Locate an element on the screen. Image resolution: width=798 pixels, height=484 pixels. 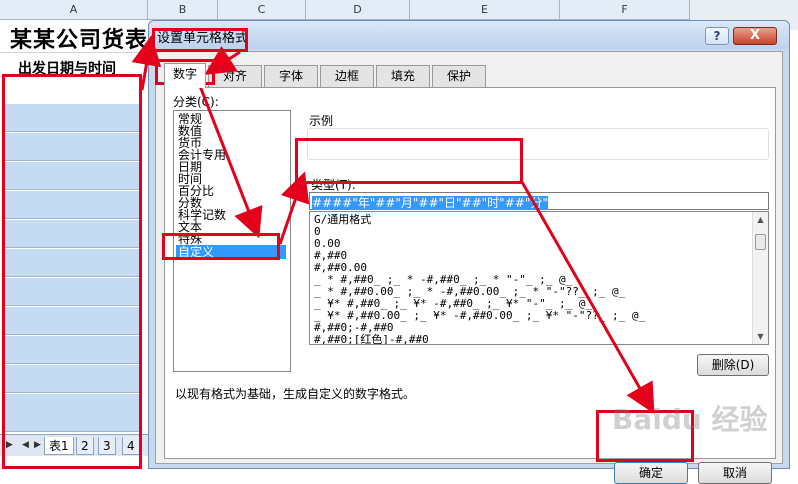
category-item: 特殊 is located at coordinates (190, 239).